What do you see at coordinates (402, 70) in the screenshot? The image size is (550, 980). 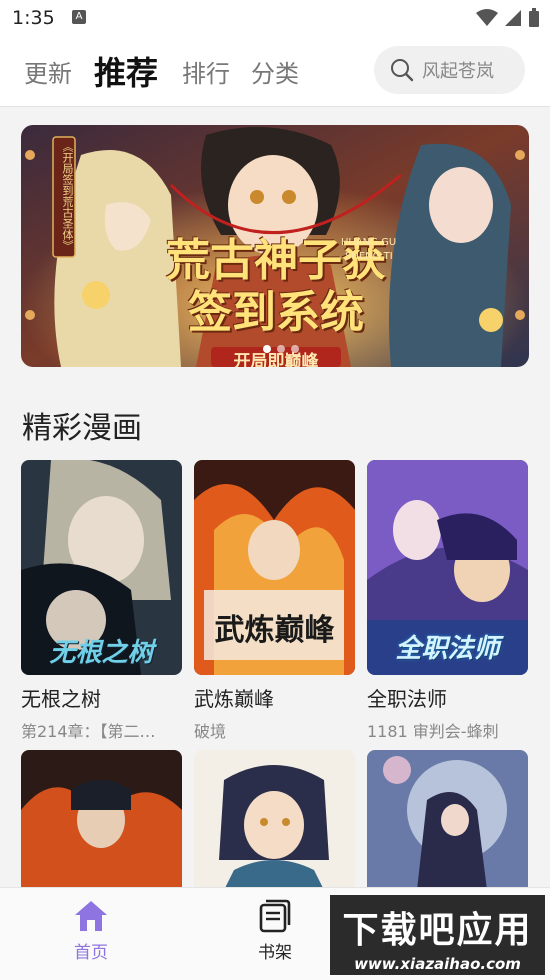 I see `search-icon` at bounding box center [402, 70].